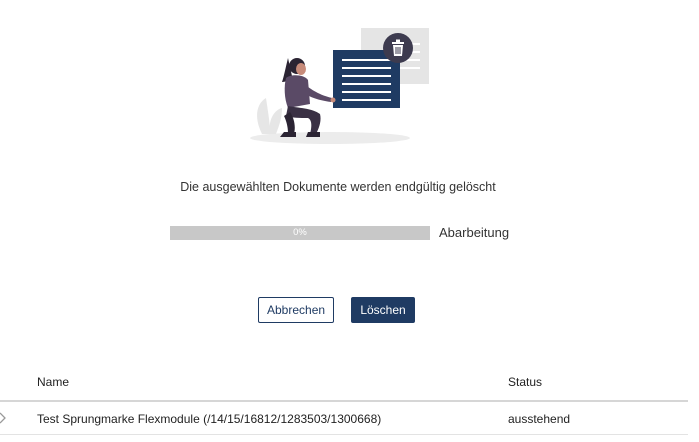  What do you see at coordinates (308, 97) in the screenshot?
I see `person-figure` at bounding box center [308, 97].